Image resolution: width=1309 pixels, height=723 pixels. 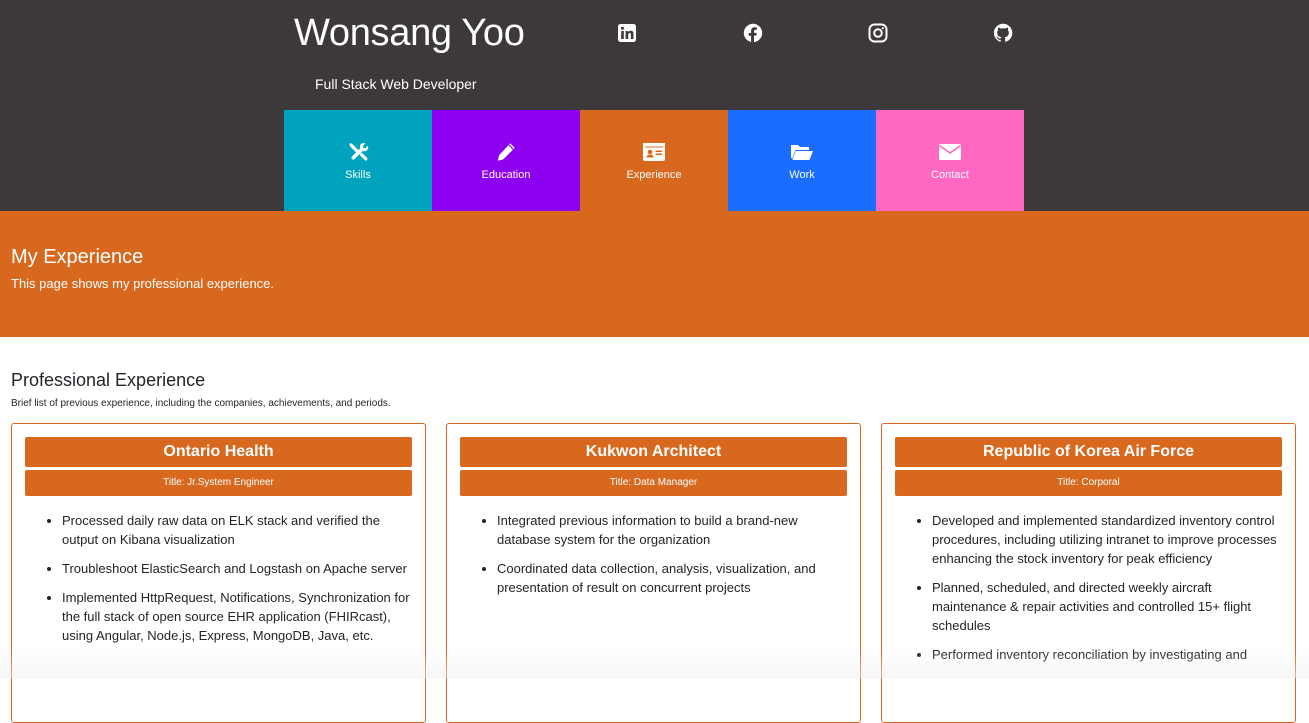 What do you see at coordinates (396, 84) in the screenshot?
I see `site-subtitle: Full Stack Web Developer` at bounding box center [396, 84].